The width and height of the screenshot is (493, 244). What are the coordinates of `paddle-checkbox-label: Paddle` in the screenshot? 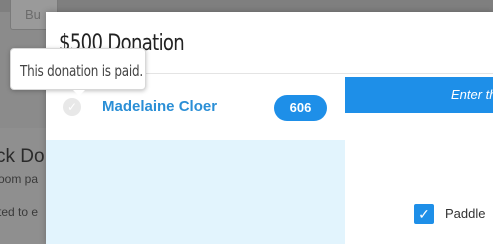 It's located at (465, 213).